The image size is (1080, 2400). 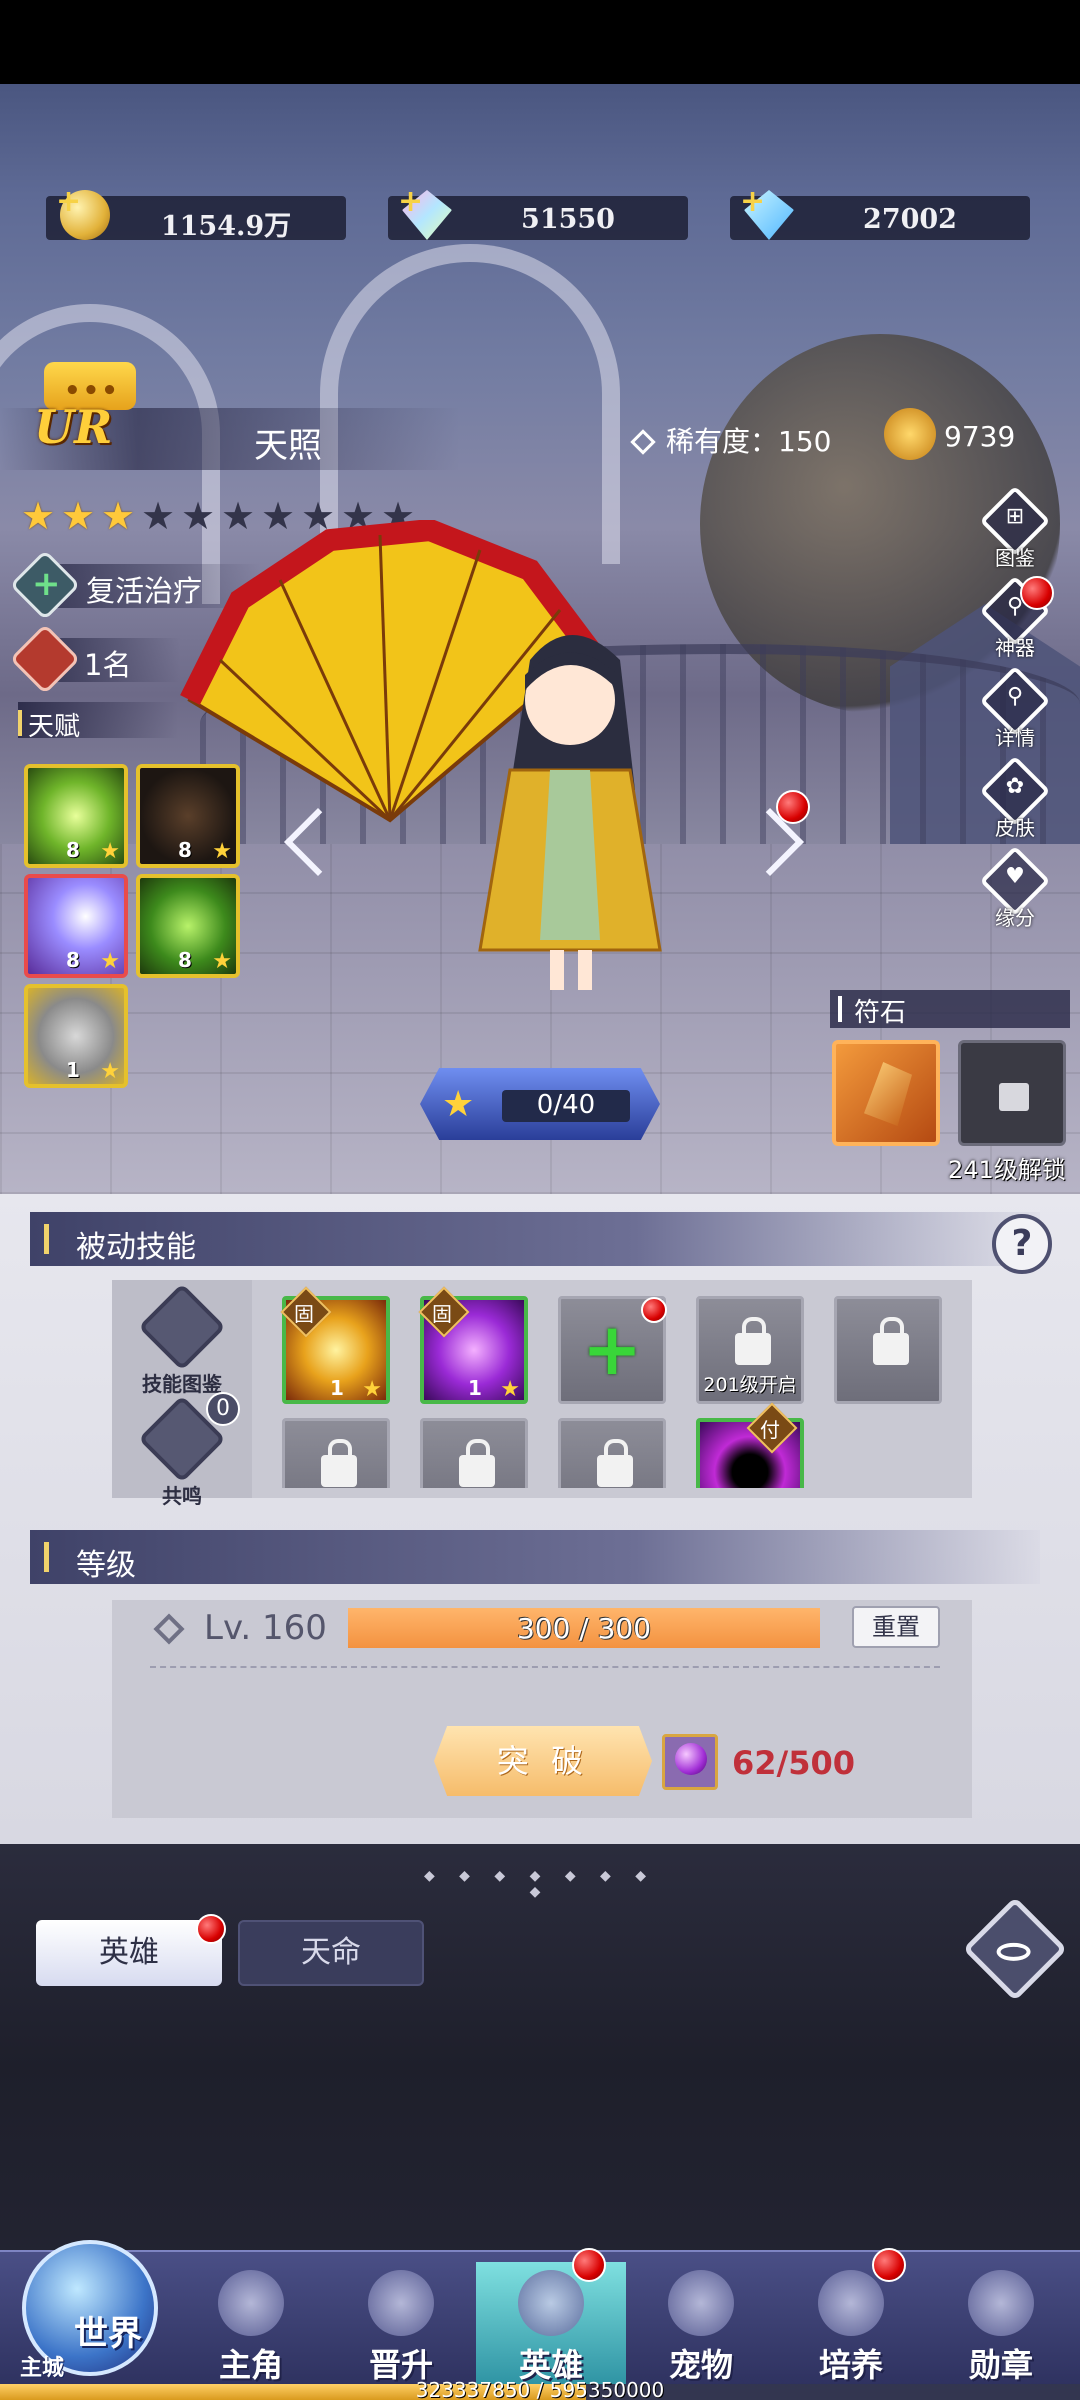 I want to click on rune-label: 符石, so click(x=950, y=1009).